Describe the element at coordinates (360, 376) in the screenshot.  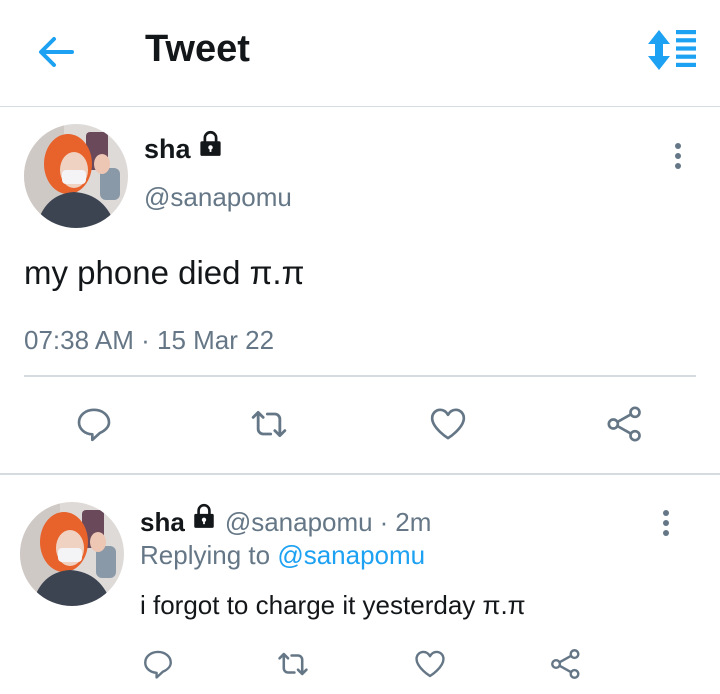
I see `divider` at that location.